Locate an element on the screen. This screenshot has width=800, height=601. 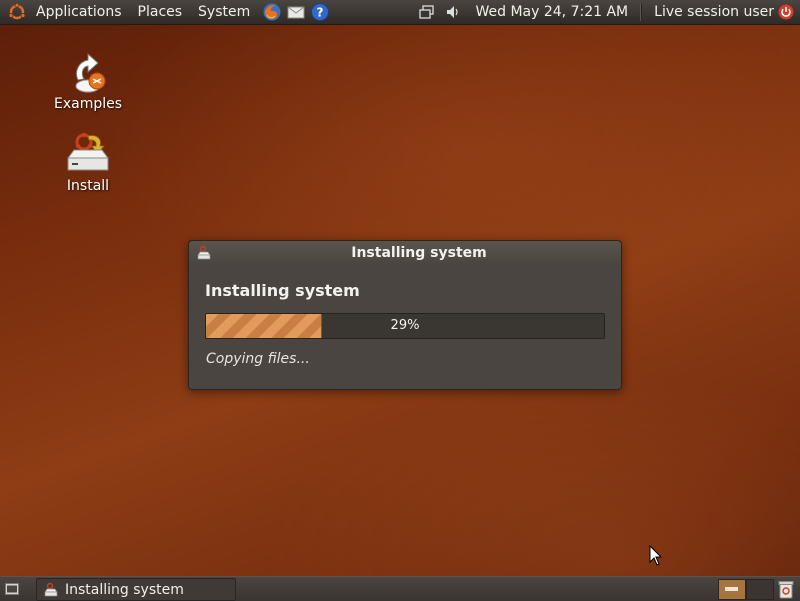
desktop-icon-label: Examples is located at coordinates (88, 104).